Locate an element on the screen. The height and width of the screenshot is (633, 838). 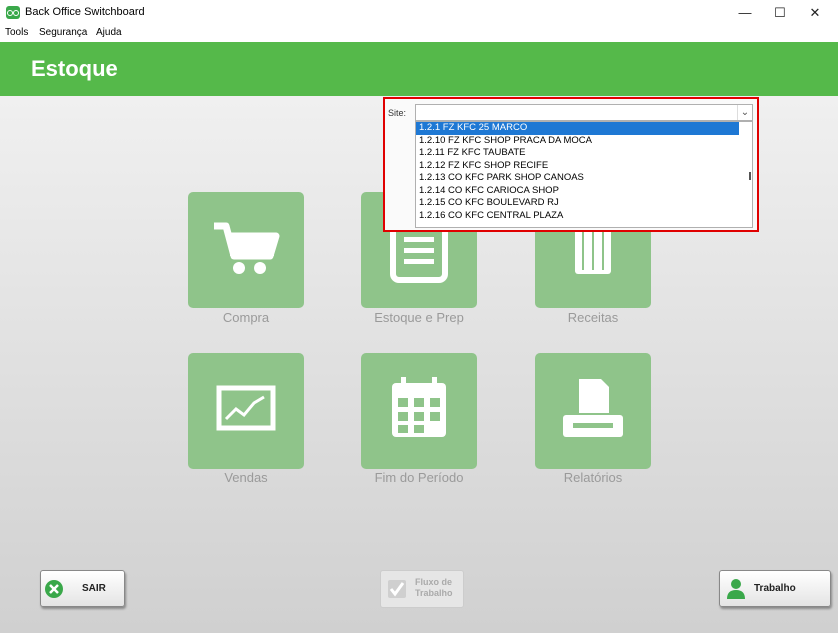
window-title: Back Office Switchboard is located at coordinates (85, 12).